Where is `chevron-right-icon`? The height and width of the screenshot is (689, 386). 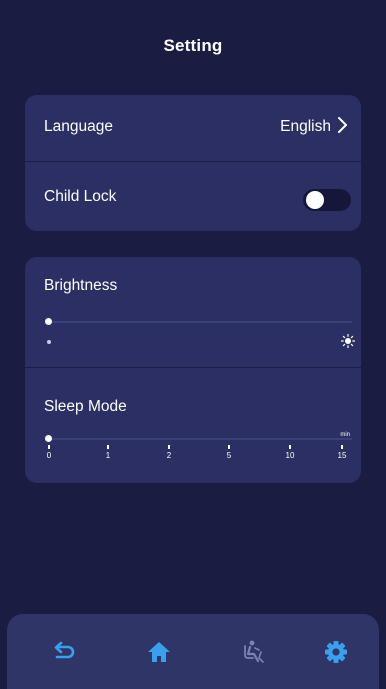 chevron-right-icon is located at coordinates (342, 125).